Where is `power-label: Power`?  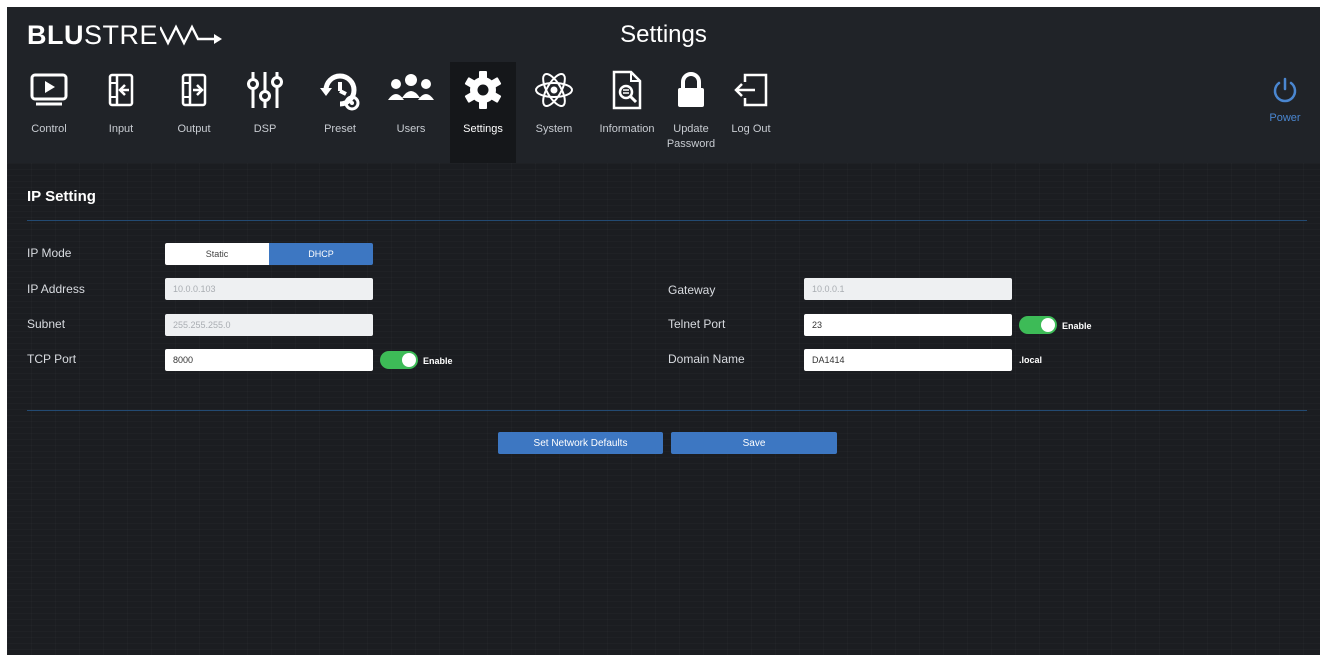
power-label: Power is located at coordinates (1285, 118).